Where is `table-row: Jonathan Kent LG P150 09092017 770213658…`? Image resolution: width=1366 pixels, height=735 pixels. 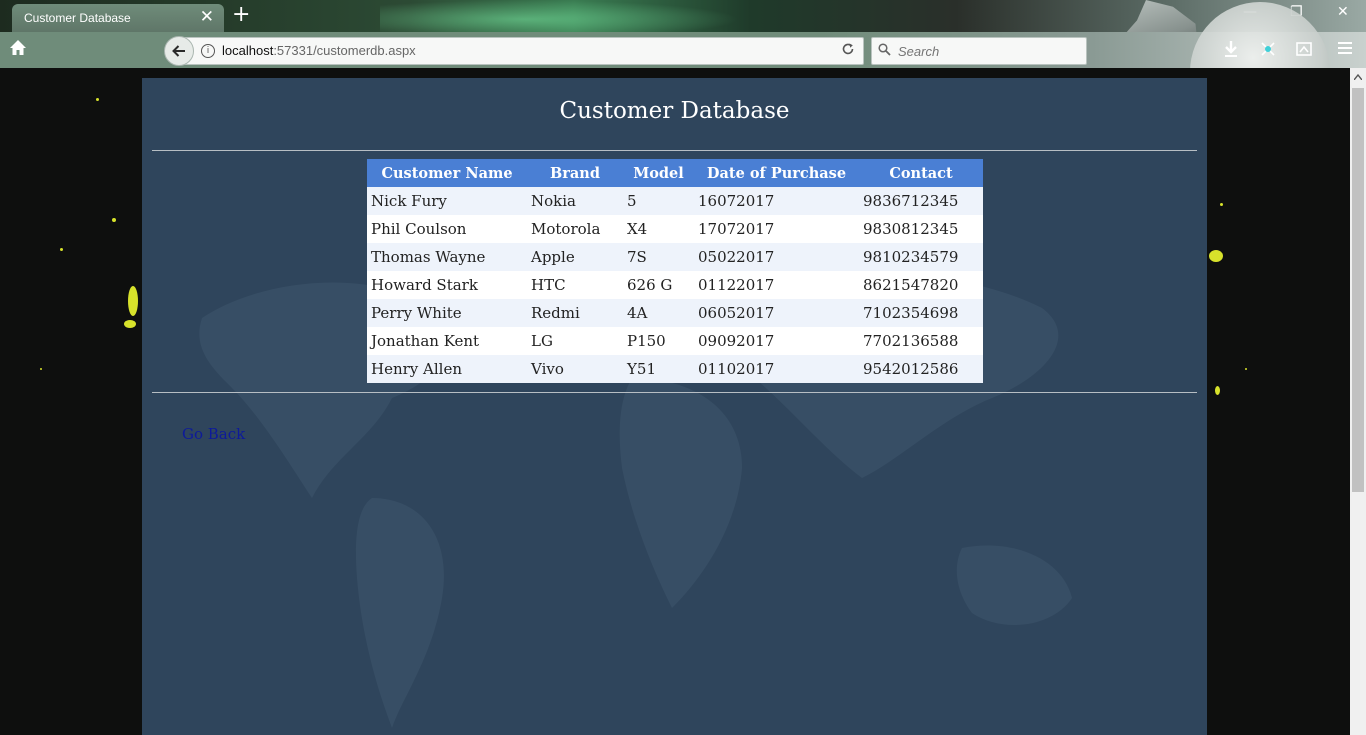
table-row: Jonathan Kent LG P150 09092017 770213658… is located at coordinates (675, 341).